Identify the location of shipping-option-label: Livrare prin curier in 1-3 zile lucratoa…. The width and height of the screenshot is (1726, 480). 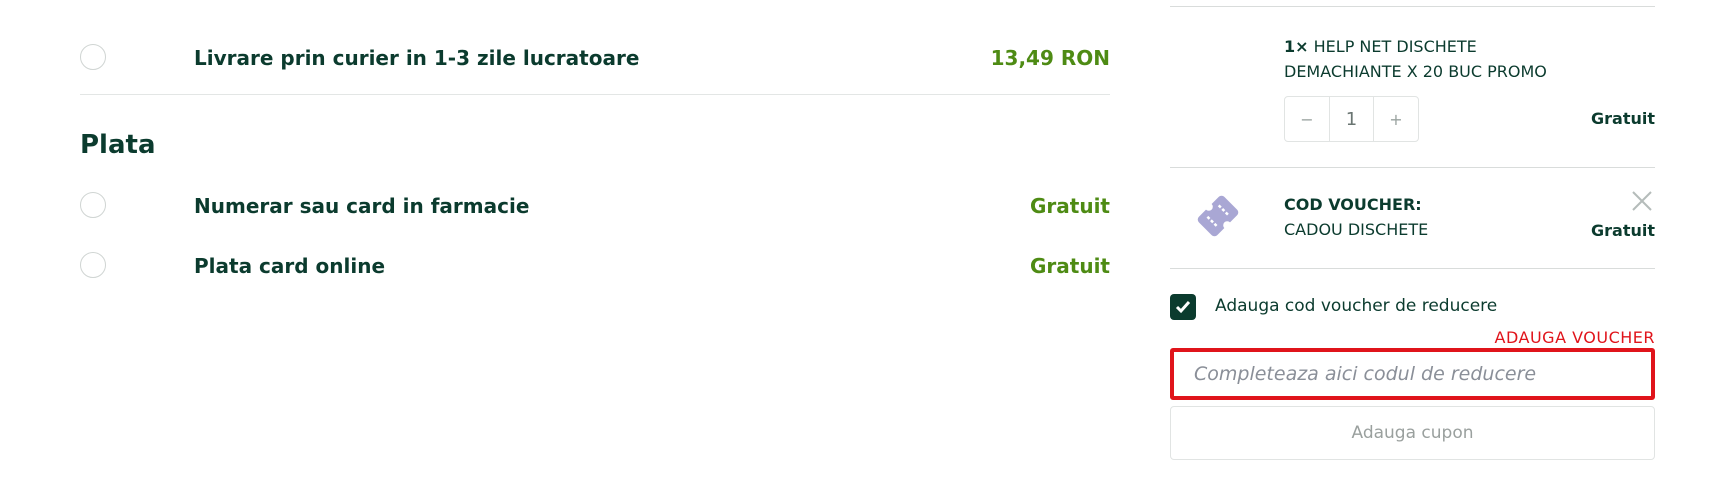
(417, 58).